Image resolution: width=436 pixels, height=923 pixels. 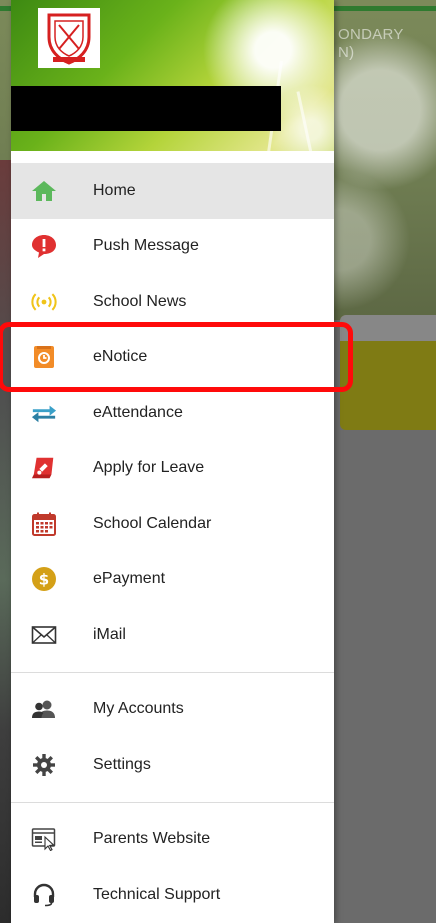 What do you see at coordinates (44, 524) in the screenshot?
I see `calendar-icon` at bounding box center [44, 524].